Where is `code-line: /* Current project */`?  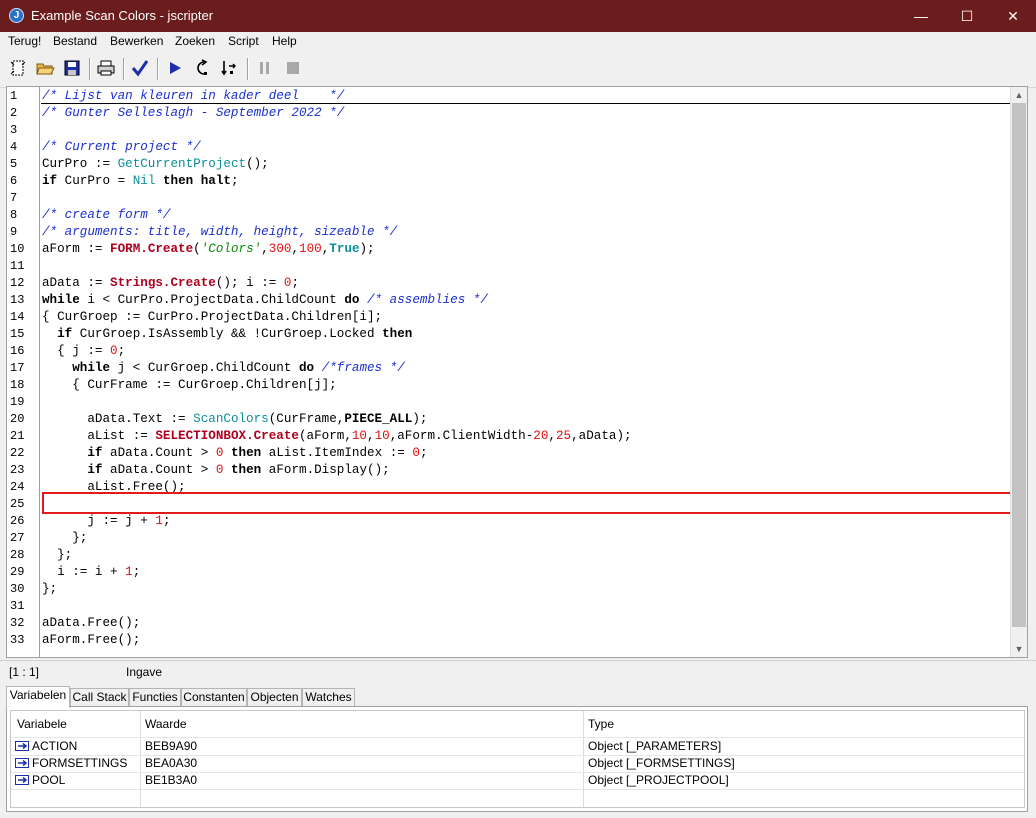
code-line: /* Current project */ is located at coordinates (121, 147).